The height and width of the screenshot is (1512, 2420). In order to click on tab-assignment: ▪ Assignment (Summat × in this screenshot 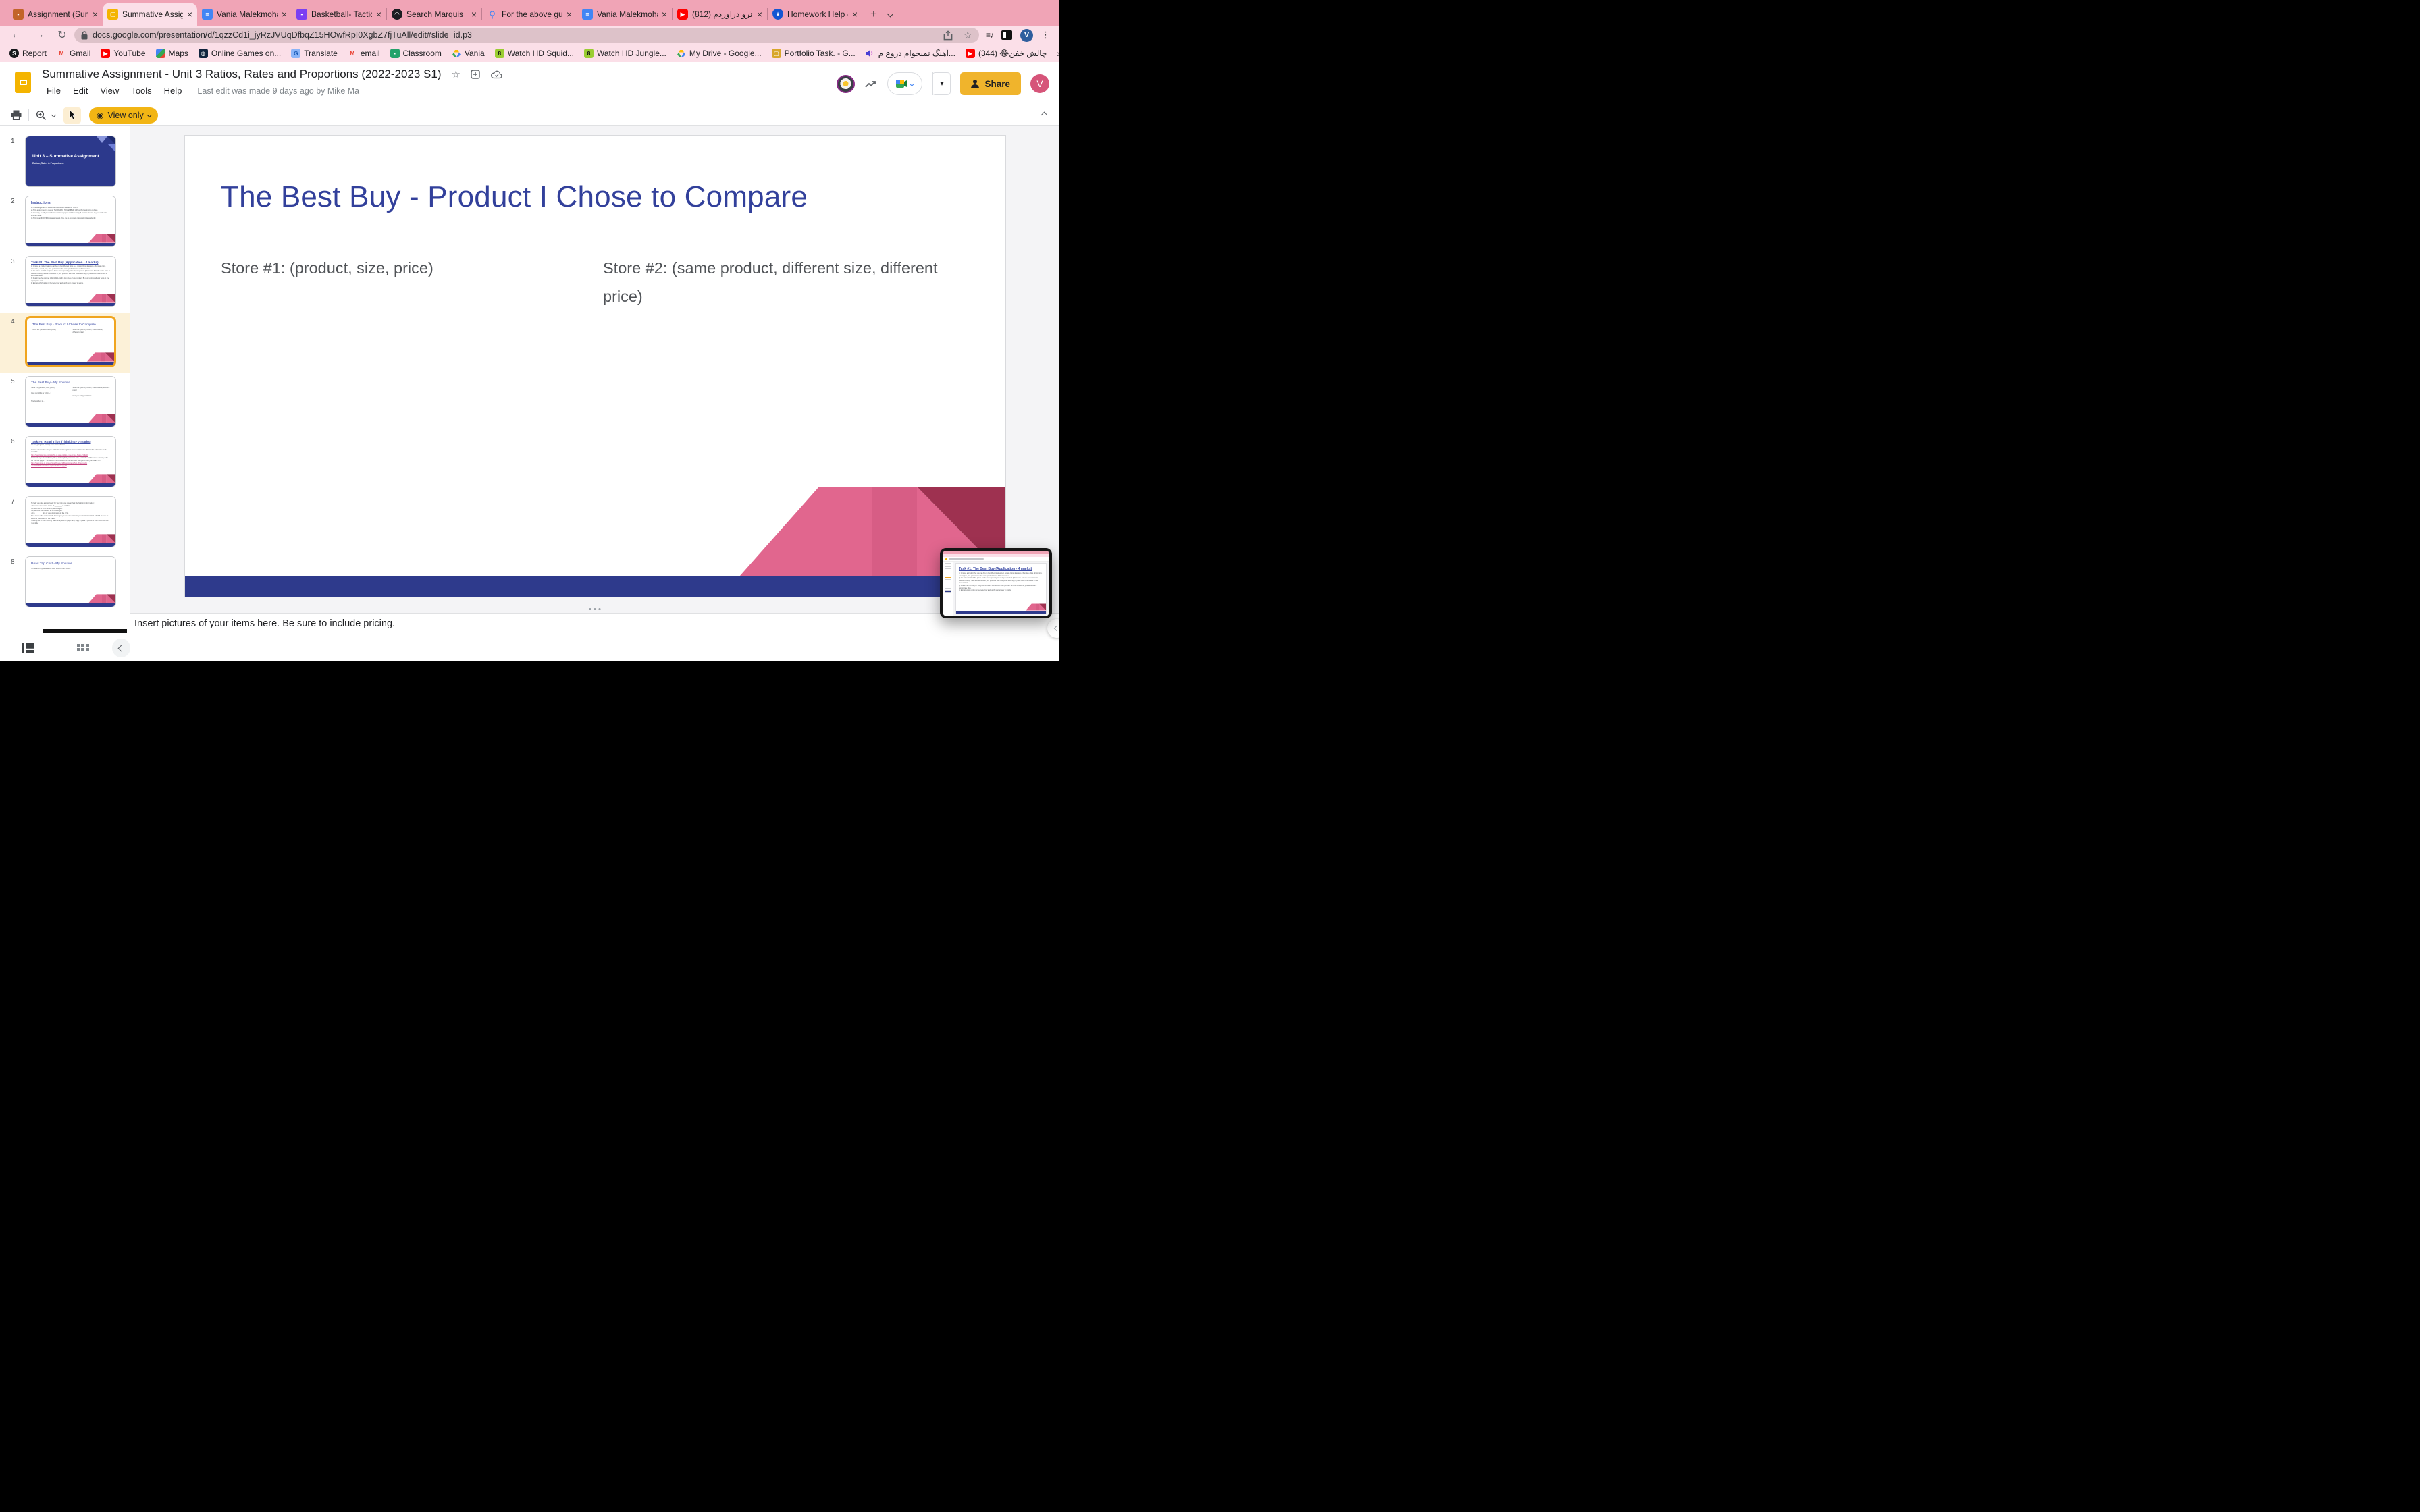, I will do `click(55, 14)`.